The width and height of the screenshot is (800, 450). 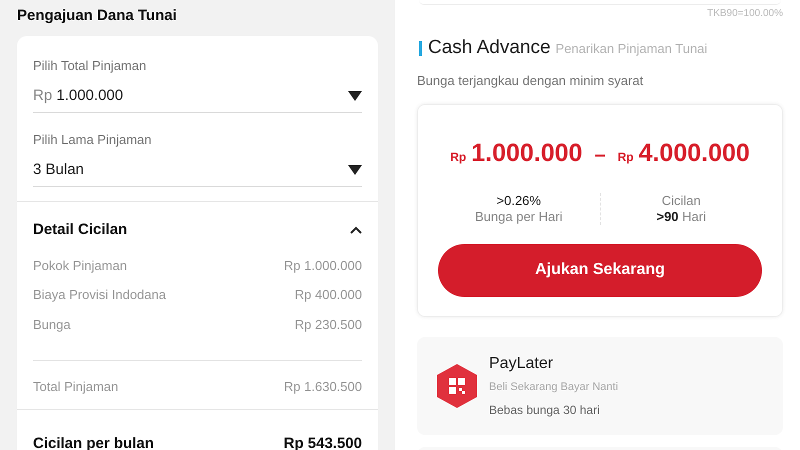 I want to click on total-value: Rp 1.630.500, so click(x=323, y=387).